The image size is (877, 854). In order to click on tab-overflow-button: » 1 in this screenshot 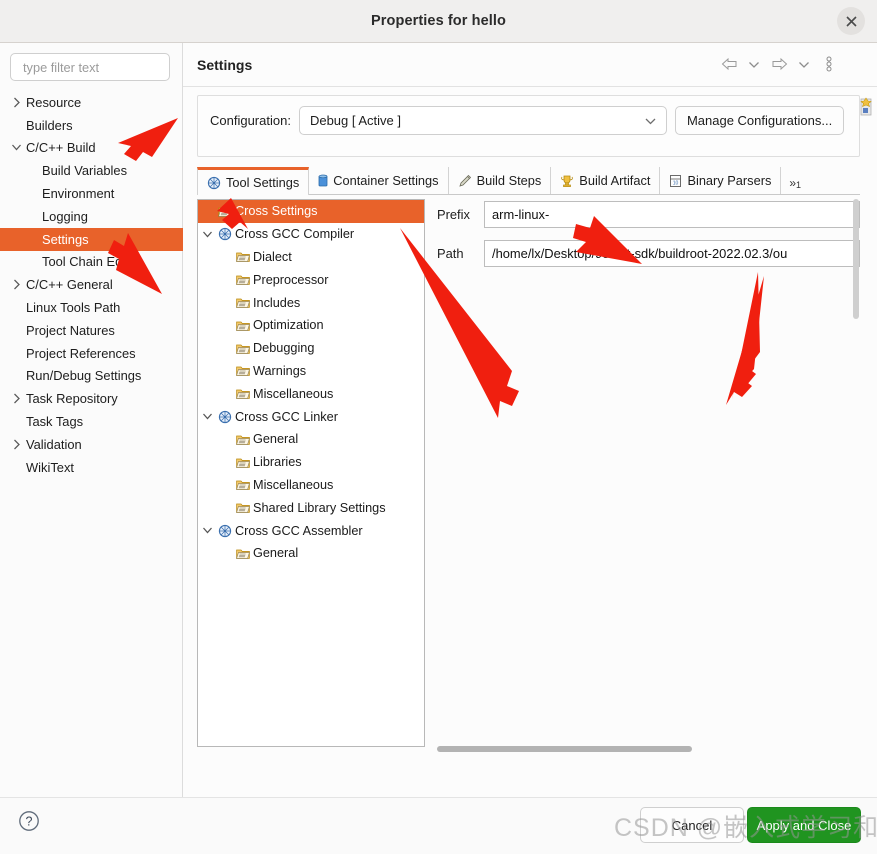, I will do `click(794, 185)`.